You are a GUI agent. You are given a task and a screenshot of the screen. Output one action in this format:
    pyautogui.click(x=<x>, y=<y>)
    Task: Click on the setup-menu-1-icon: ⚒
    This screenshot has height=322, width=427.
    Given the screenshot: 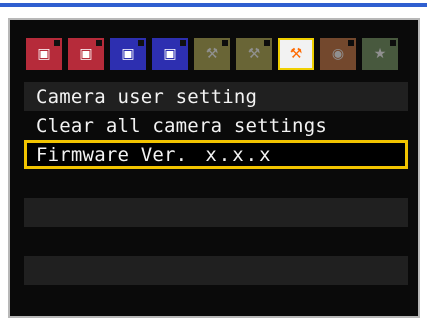 What is the action you would take?
    pyautogui.click(x=212, y=54)
    